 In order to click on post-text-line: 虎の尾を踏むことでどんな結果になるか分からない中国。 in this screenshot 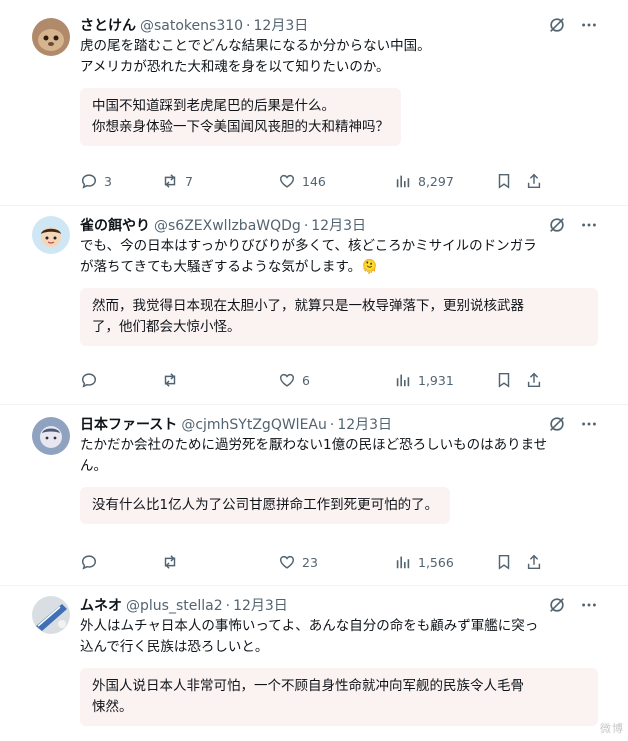, I will do `click(339, 46)`.